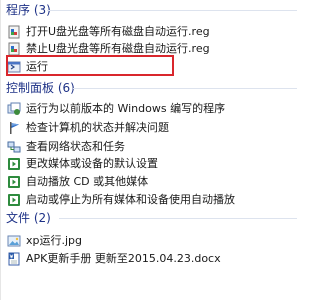 Image resolution: width=320 pixels, height=300 pixels. I want to click on result-item-xp-jpg: xp运行.jpg, so click(44, 240).